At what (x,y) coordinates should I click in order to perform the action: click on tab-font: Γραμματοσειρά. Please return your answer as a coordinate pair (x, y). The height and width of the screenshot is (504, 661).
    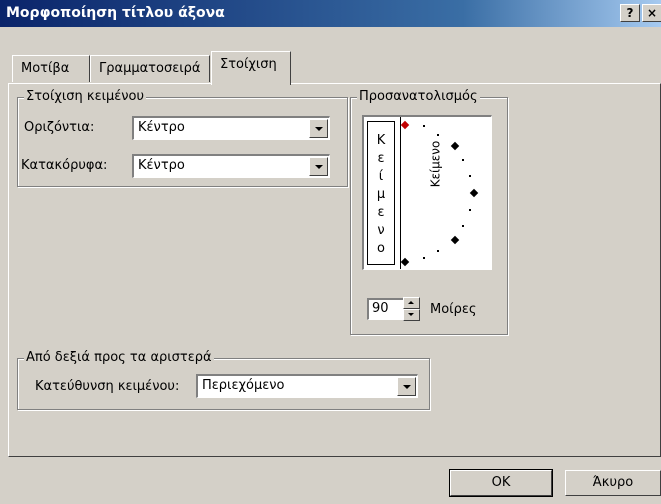
    Looking at the image, I should click on (150, 68).